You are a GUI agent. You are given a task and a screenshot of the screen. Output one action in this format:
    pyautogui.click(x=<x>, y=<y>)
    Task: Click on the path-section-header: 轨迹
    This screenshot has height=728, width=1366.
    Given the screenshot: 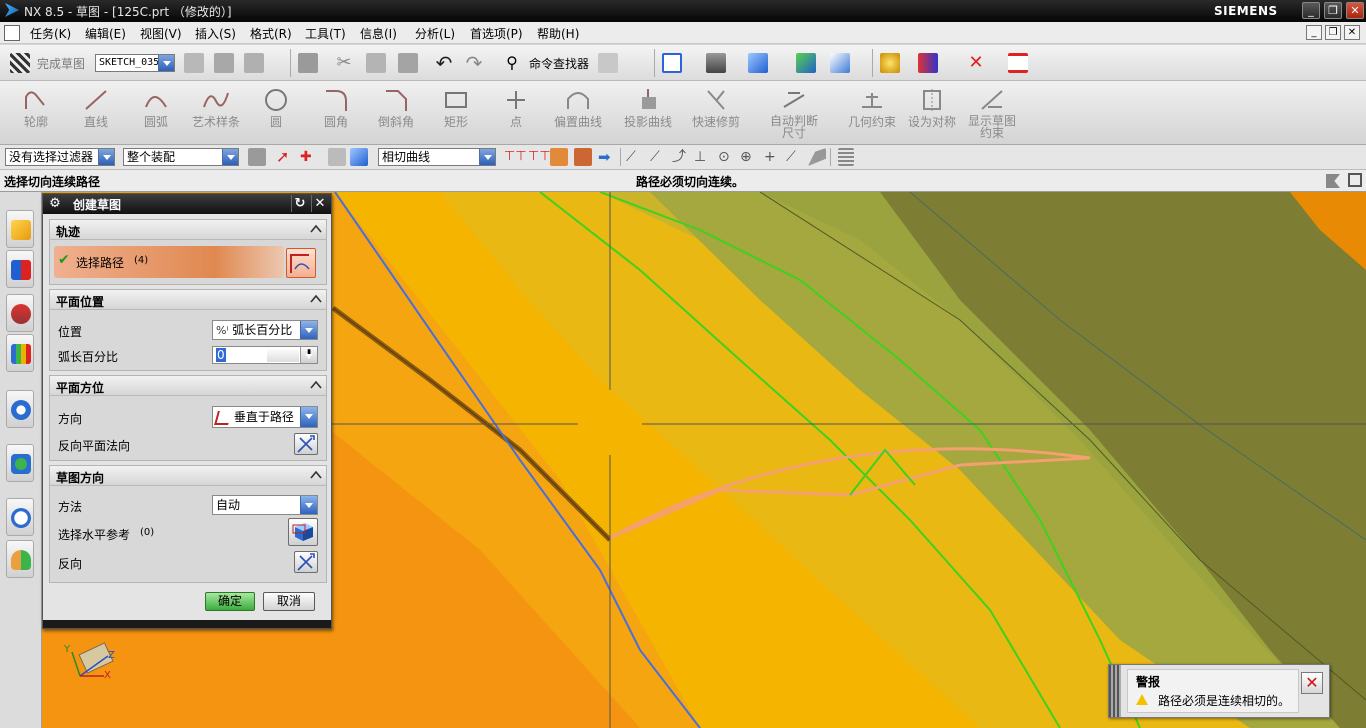 What is the action you would take?
    pyautogui.click(x=188, y=230)
    